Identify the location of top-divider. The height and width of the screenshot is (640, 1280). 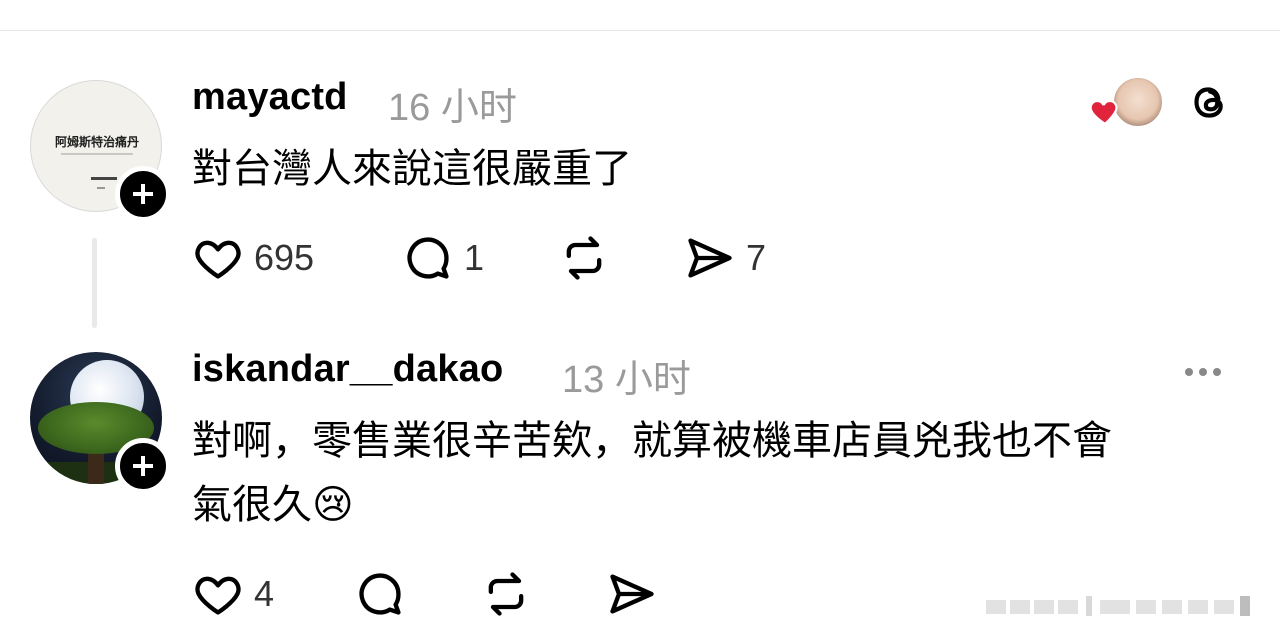
(640, 30).